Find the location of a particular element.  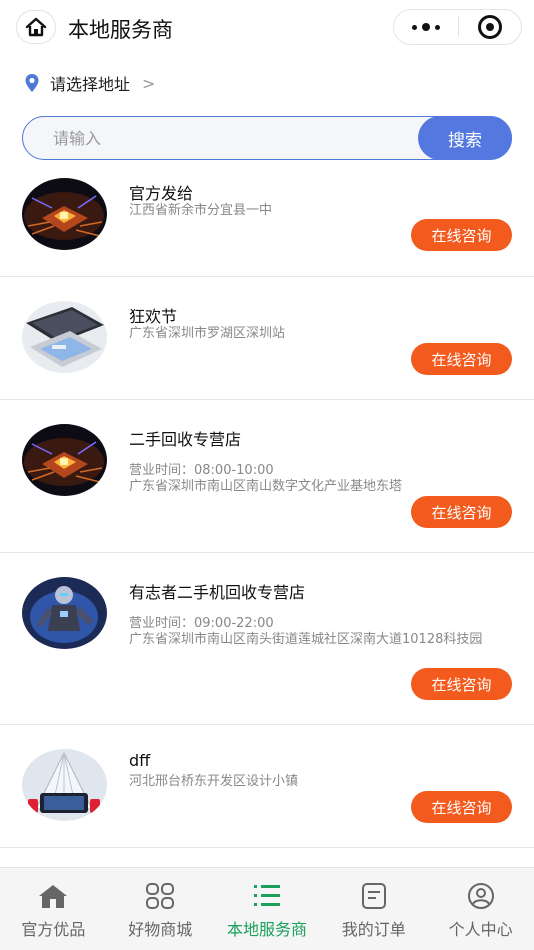

location-pin-icon is located at coordinates (32, 83).